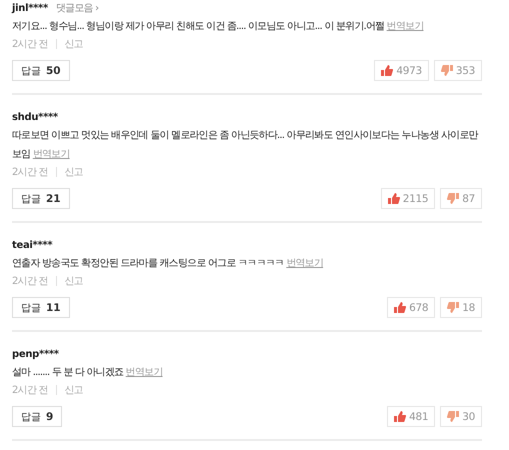 The width and height of the screenshot is (509, 450). What do you see at coordinates (408, 198) in the screenshot?
I see `like-button: 2115` at bounding box center [408, 198].